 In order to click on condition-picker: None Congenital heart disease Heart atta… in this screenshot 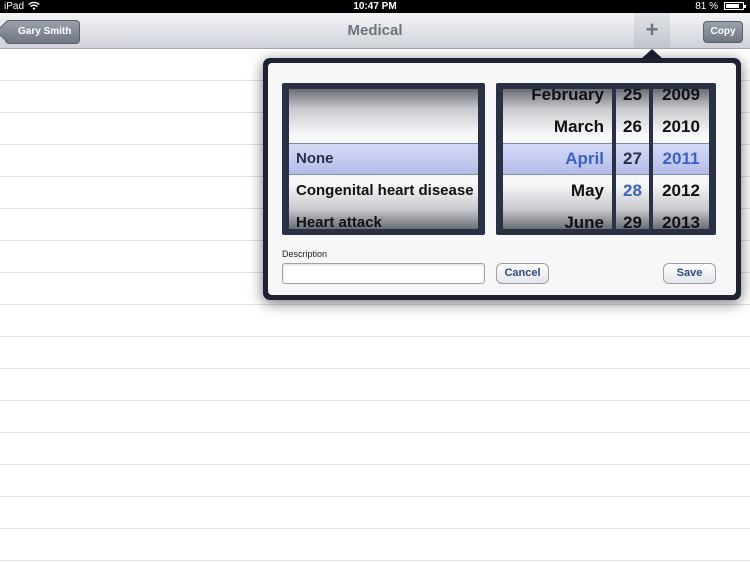, I will do `click(383, 159)`.